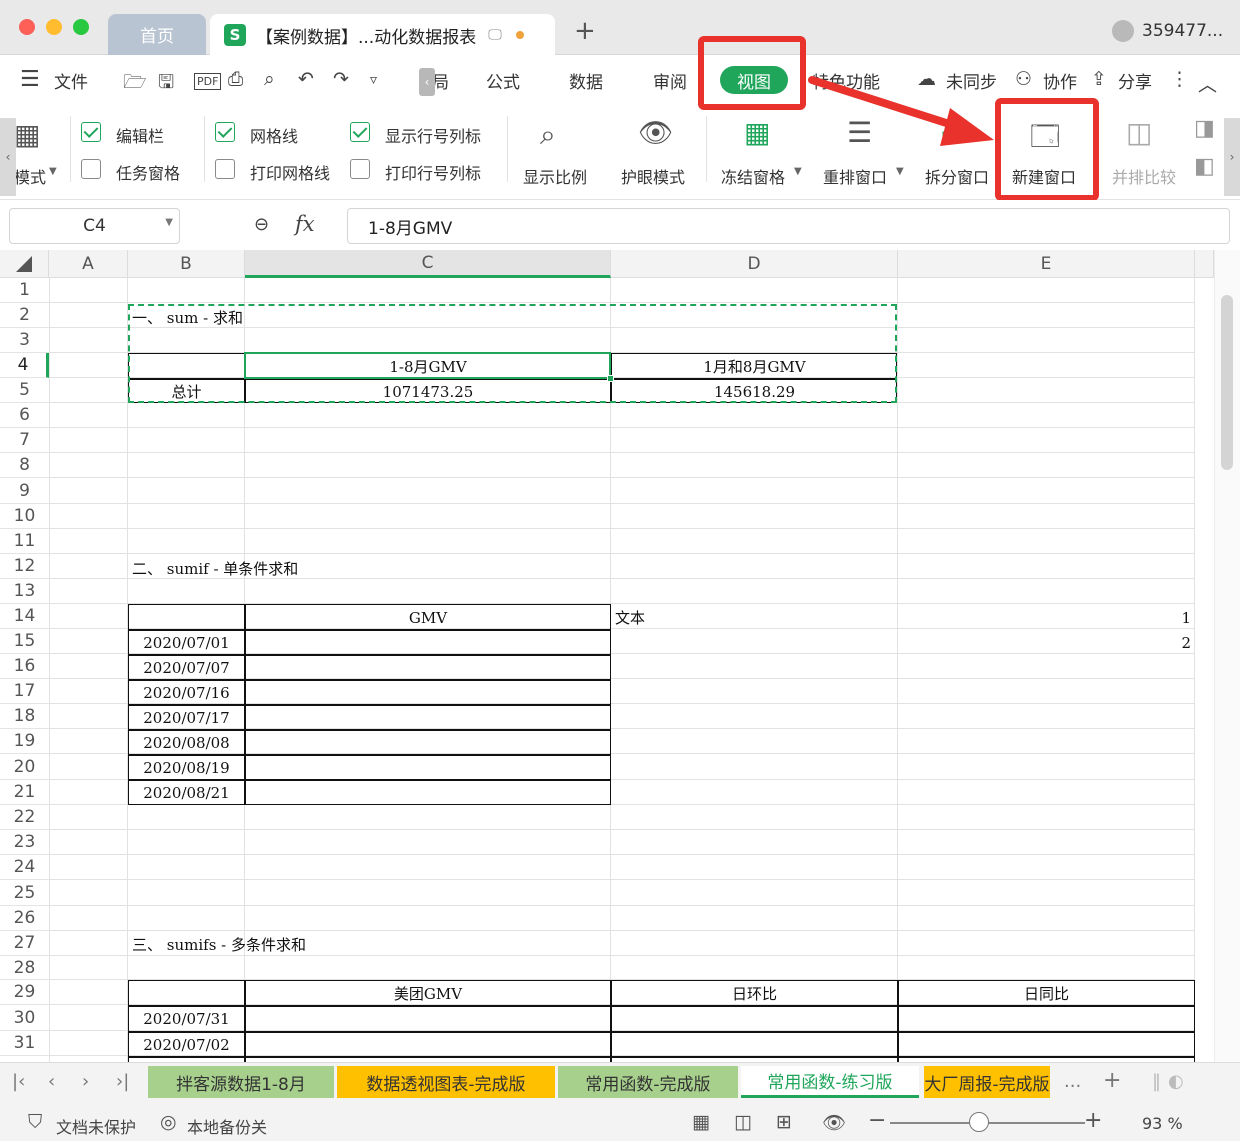 The width and height of the screenshot is (1240, 1141). I want to click on hscroll-thumb-icon: ◐, so click(1176, 1081).